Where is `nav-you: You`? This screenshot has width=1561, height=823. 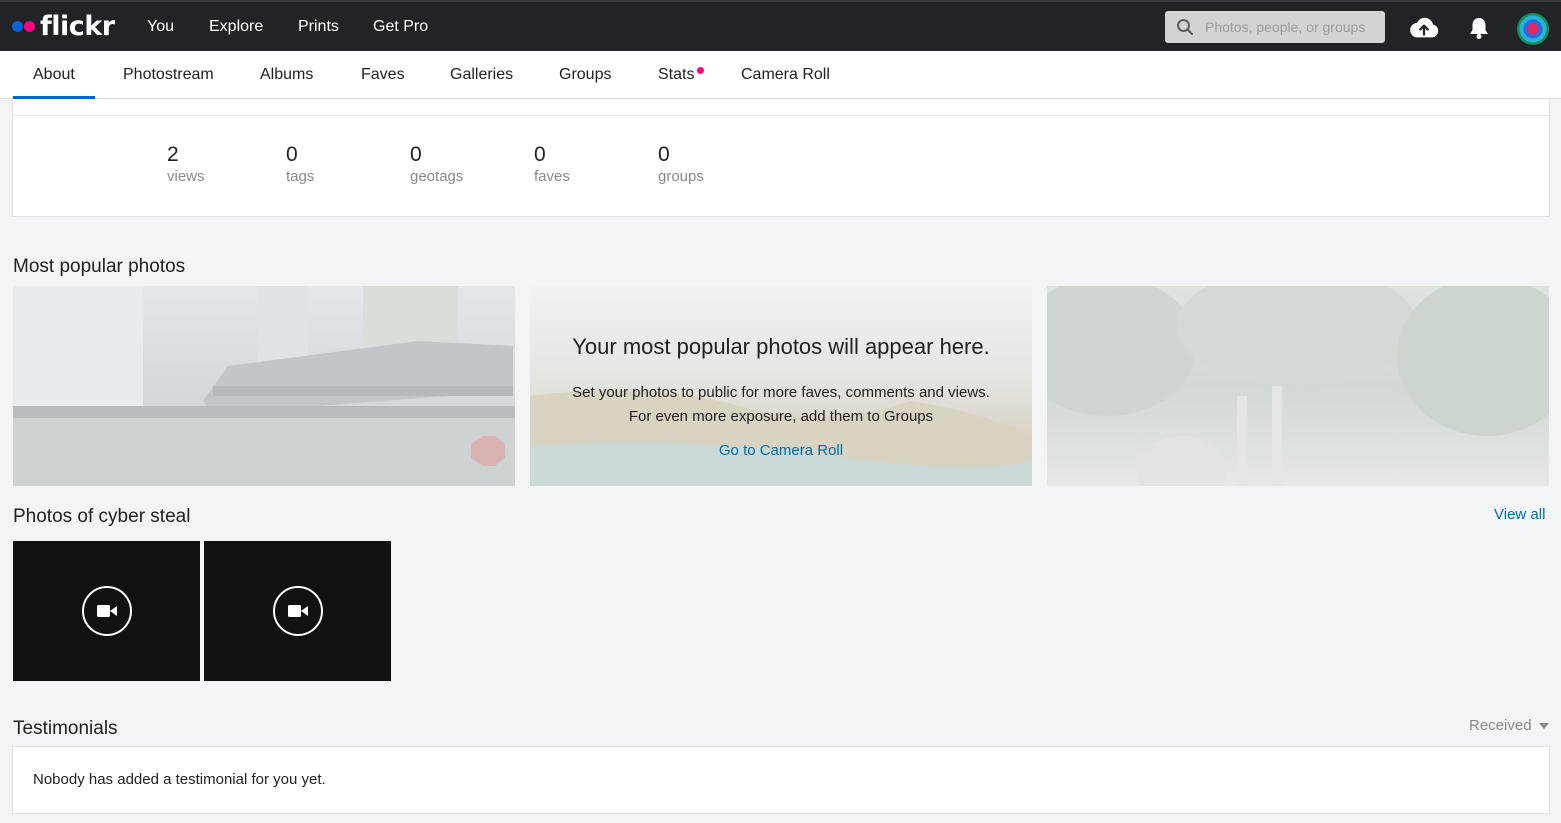
nav-you: You is located at coordinates (160, 27).